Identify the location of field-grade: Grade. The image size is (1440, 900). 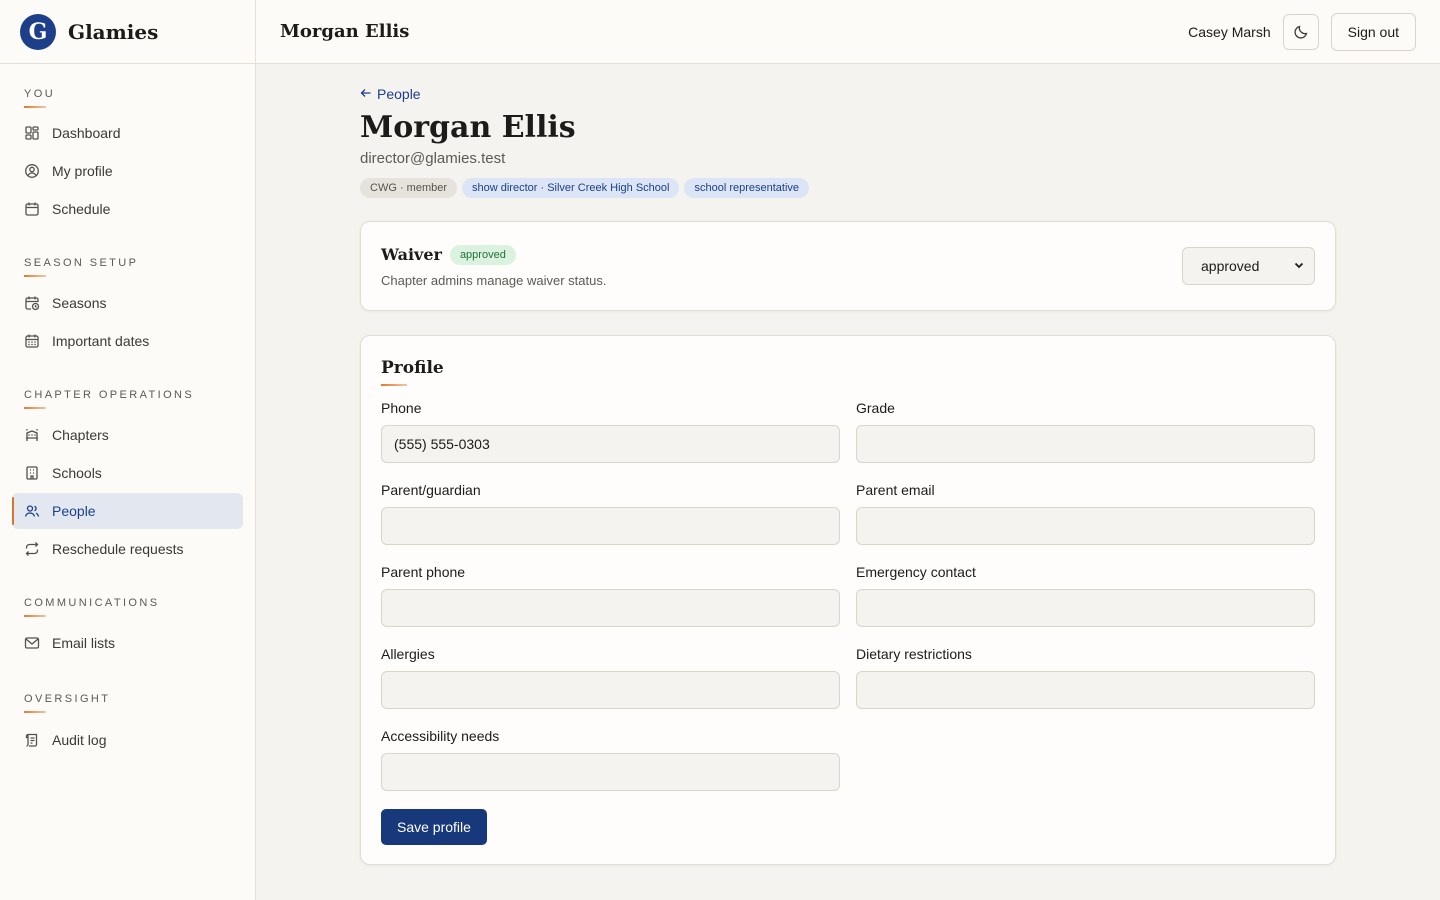
(1085, 441).